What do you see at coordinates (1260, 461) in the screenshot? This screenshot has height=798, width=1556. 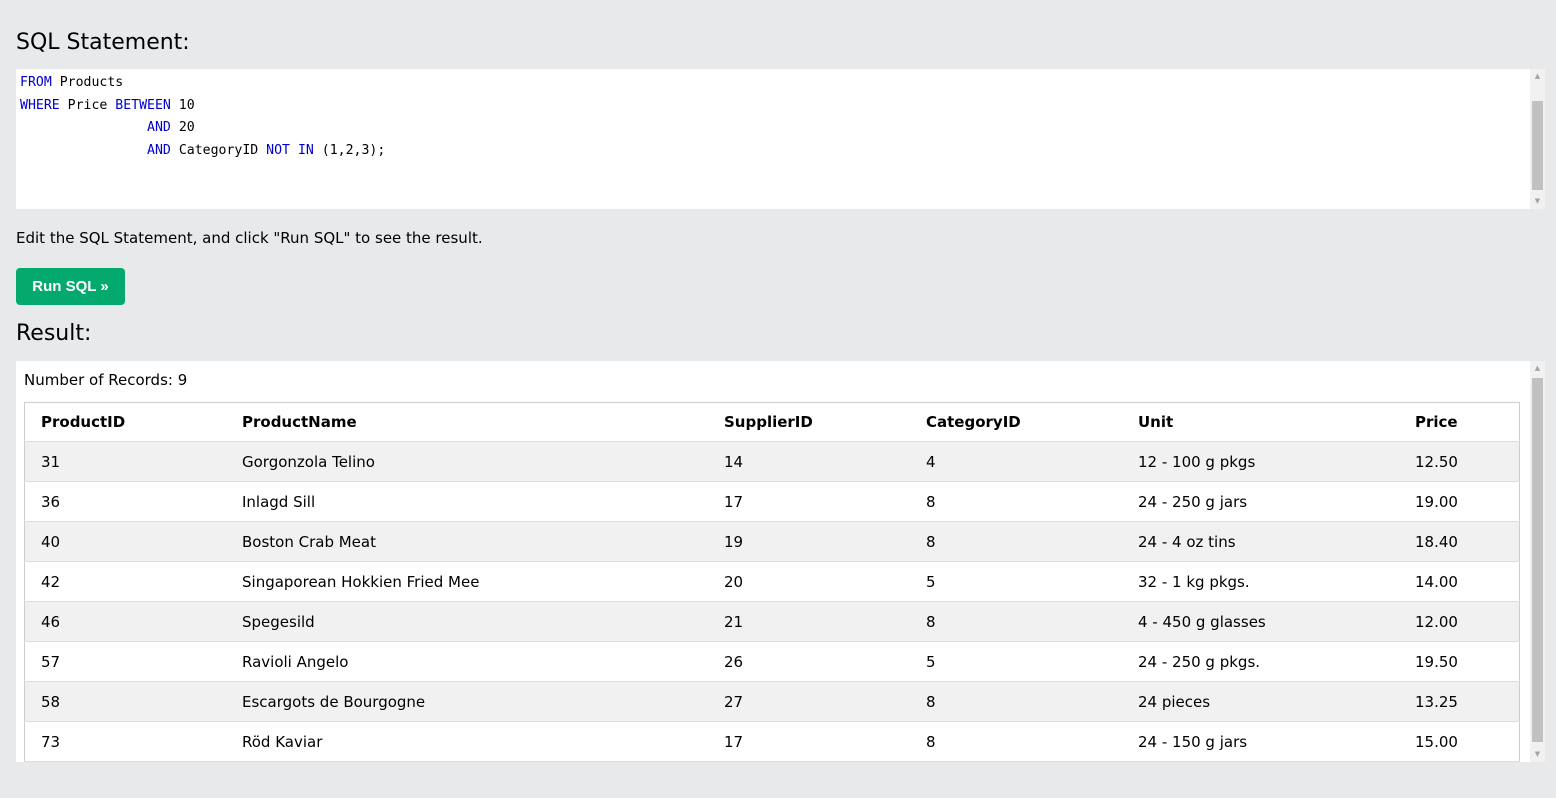 I see `table-cell: 12 - 100 g pkgs` at bounding box center [1260, 461].